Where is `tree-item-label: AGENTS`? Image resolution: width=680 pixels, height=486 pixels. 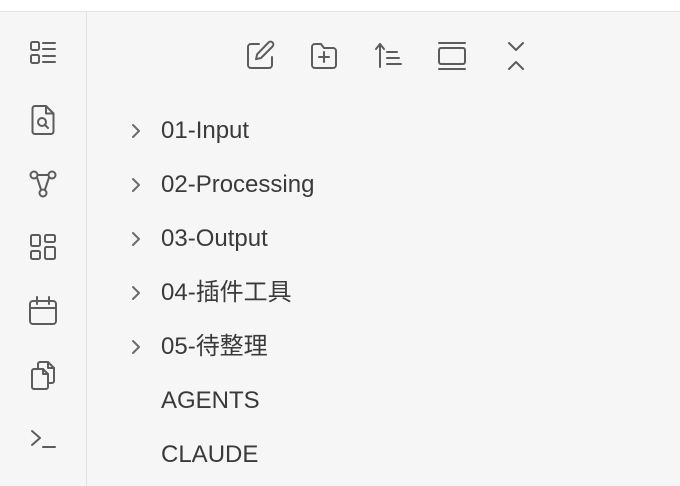
tree-item-label: AGENTS is located at coordinates (210, 400).